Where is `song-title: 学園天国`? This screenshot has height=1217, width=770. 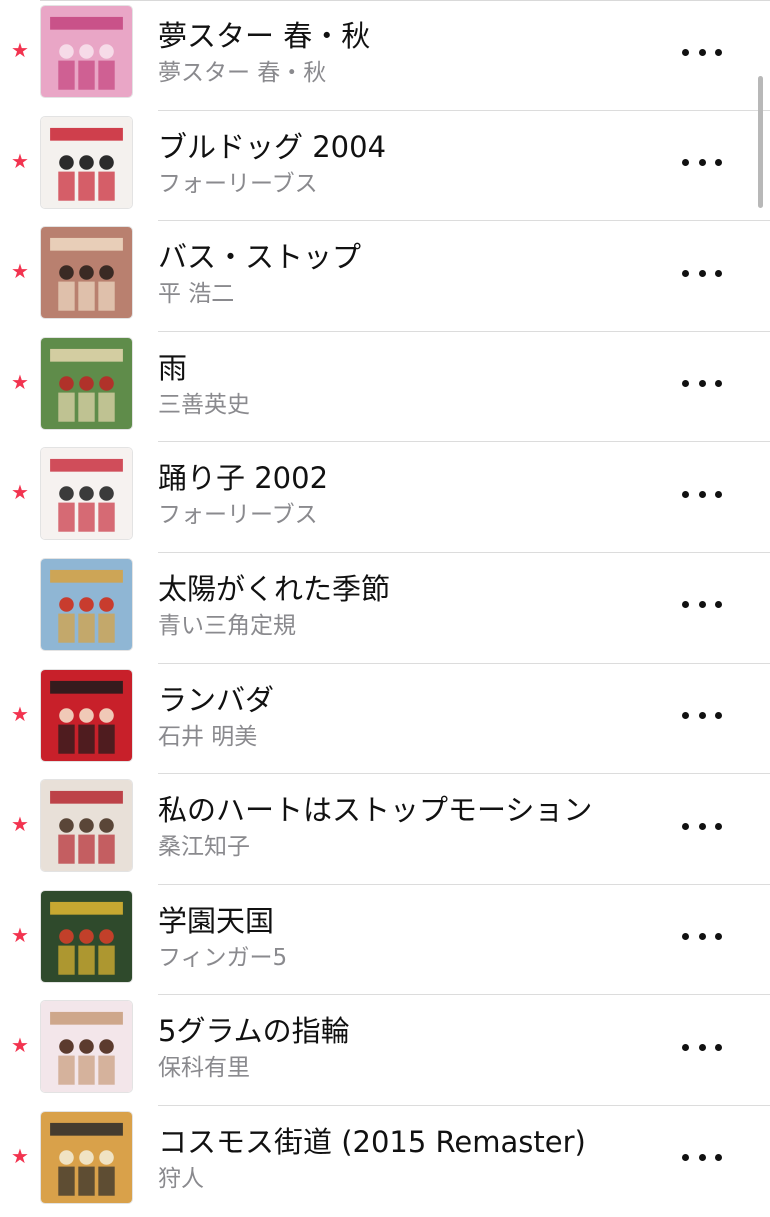
song-title: 学園天国 is located at coordinates (216, 920).